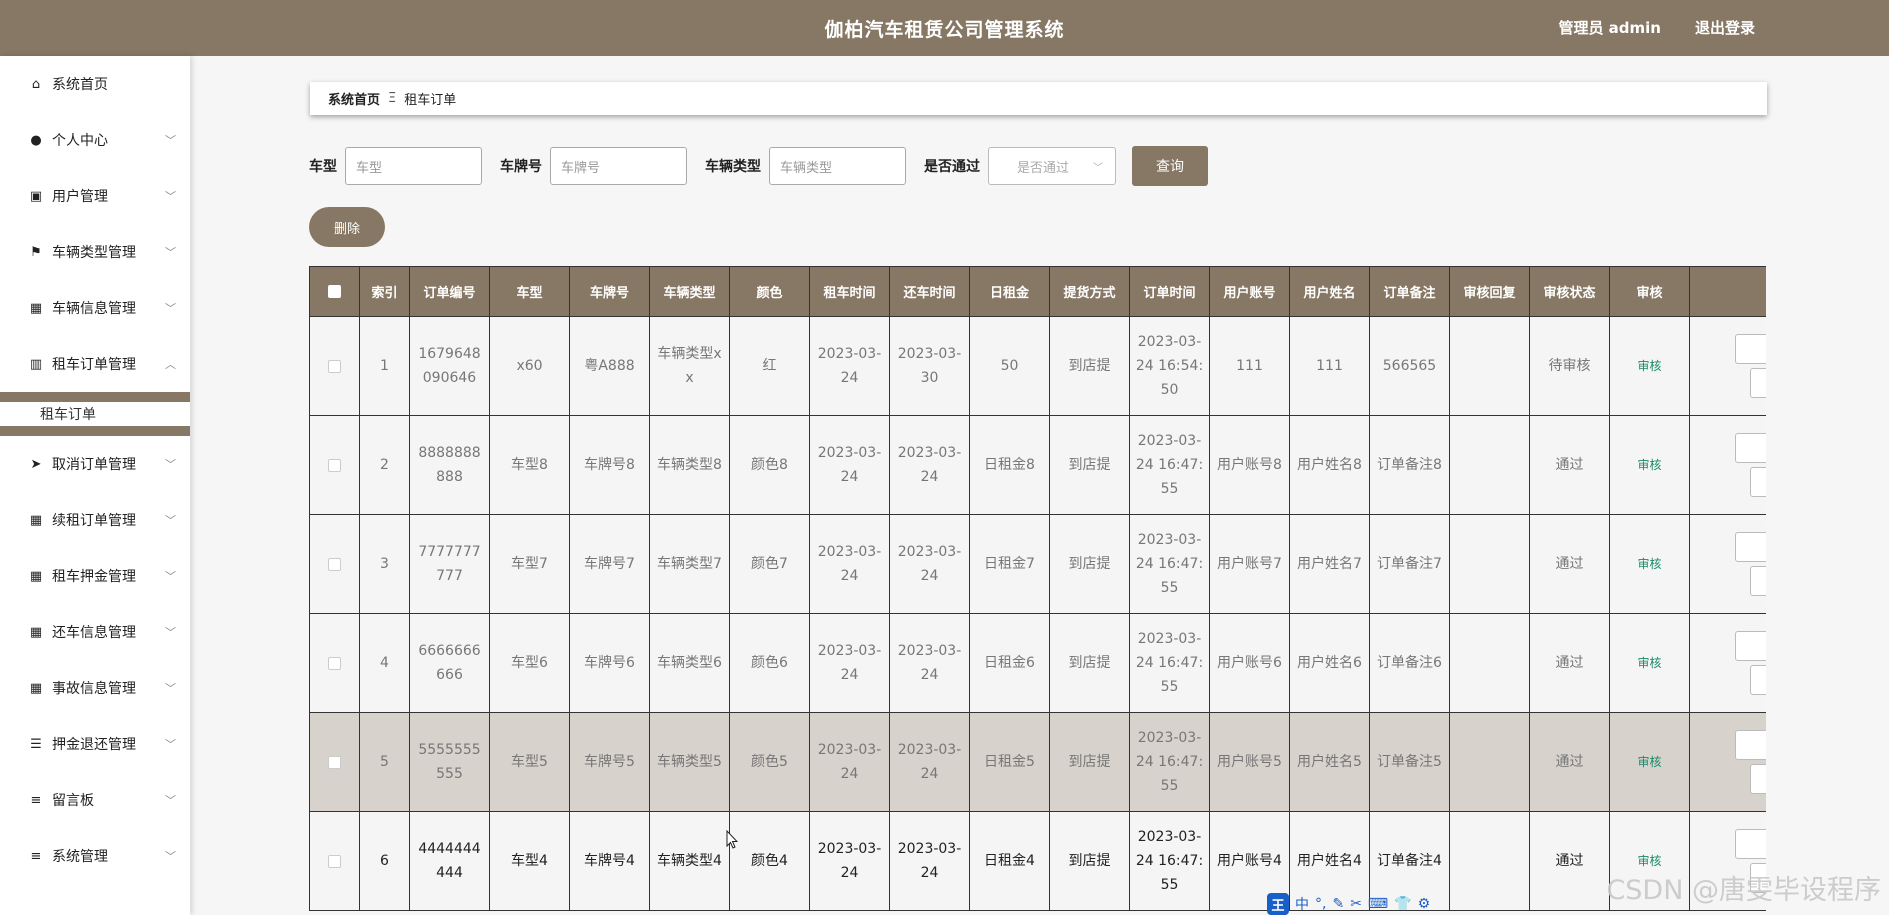 Image resolution: width=1889 pixels, height=915 pixels. Describe the element at coordinates (1356, 904) in the screenshot. I see `ime-tool-icon: ✂` at that location.